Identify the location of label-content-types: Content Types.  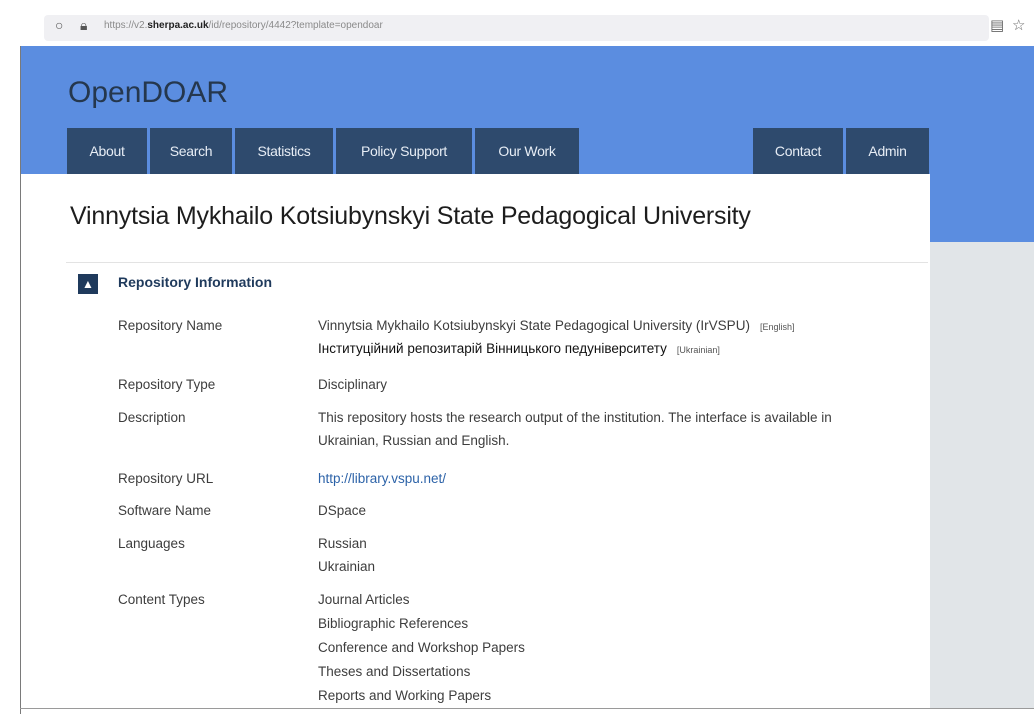
(161, 599).